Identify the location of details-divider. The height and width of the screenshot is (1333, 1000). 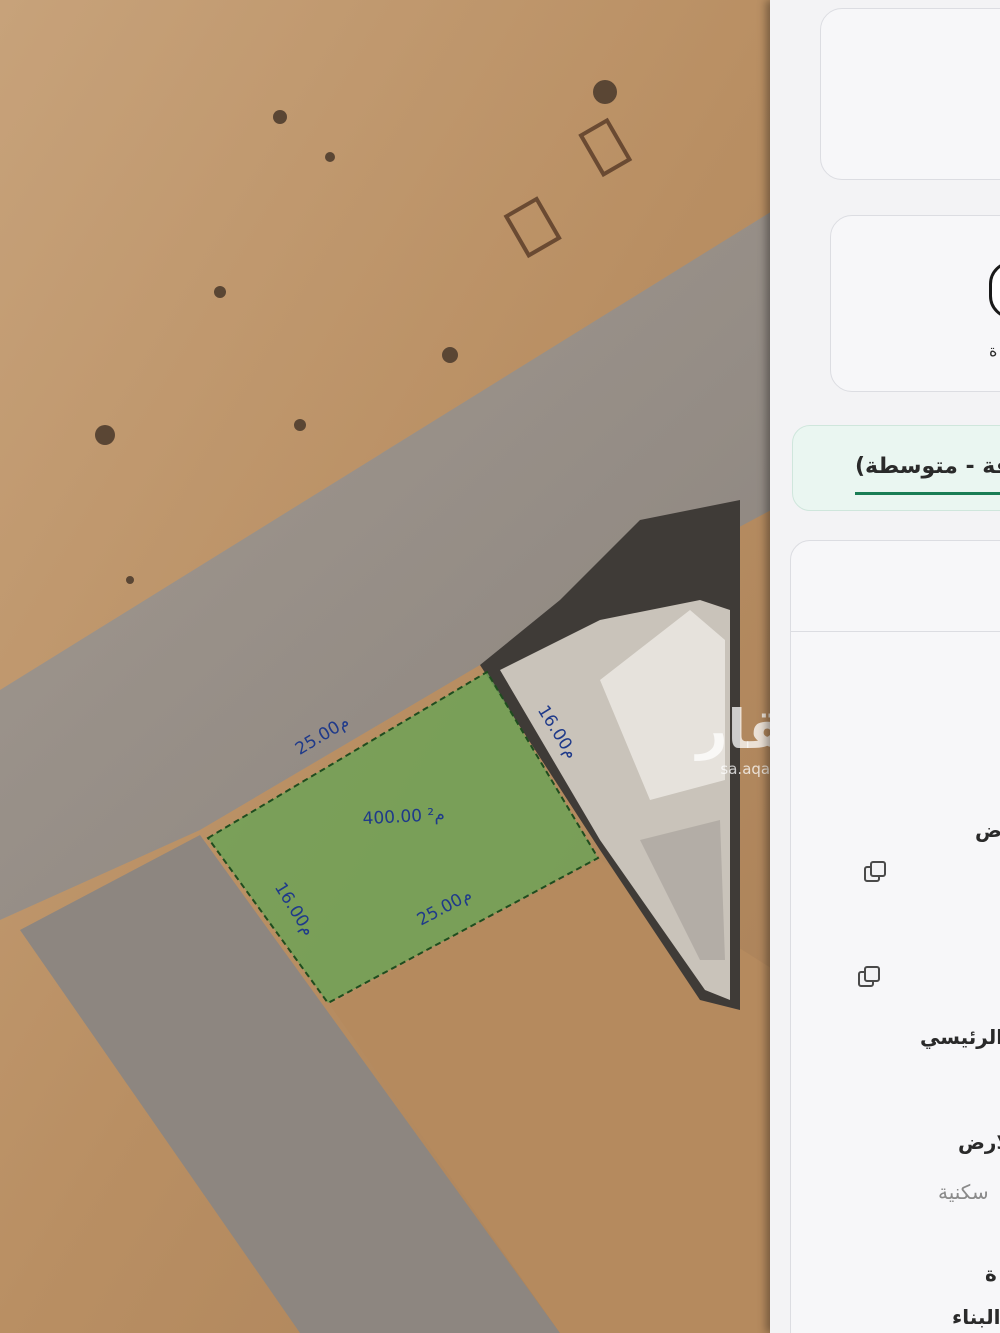
(895, 631).